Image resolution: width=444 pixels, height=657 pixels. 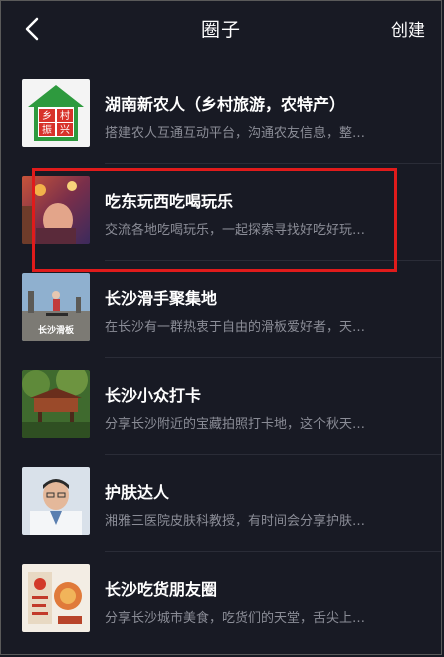 I want to click on circle-name: 长沙小众打卡, so click(x=153, y=395).